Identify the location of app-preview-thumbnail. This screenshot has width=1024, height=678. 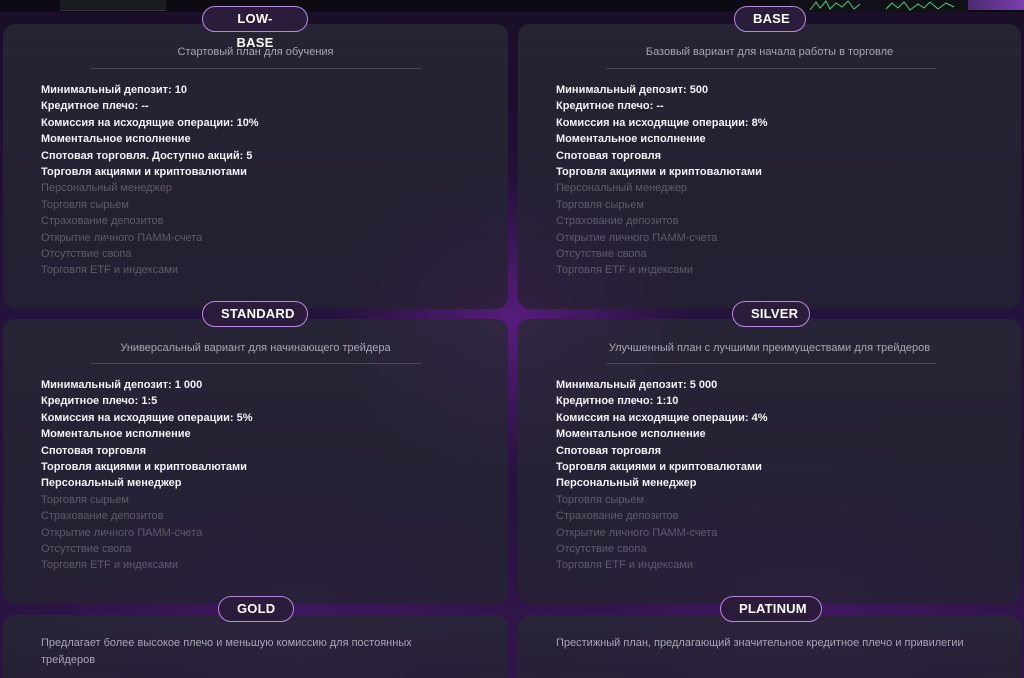
(113, 5).